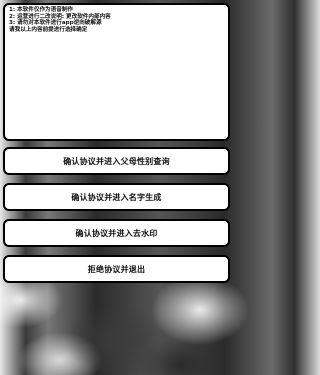  What do you see at coordinates (41, 10) in the screenshot?
I see `notice-line-1: 1: 本软件仅作为语音制作` at bounding box center [41, 10].